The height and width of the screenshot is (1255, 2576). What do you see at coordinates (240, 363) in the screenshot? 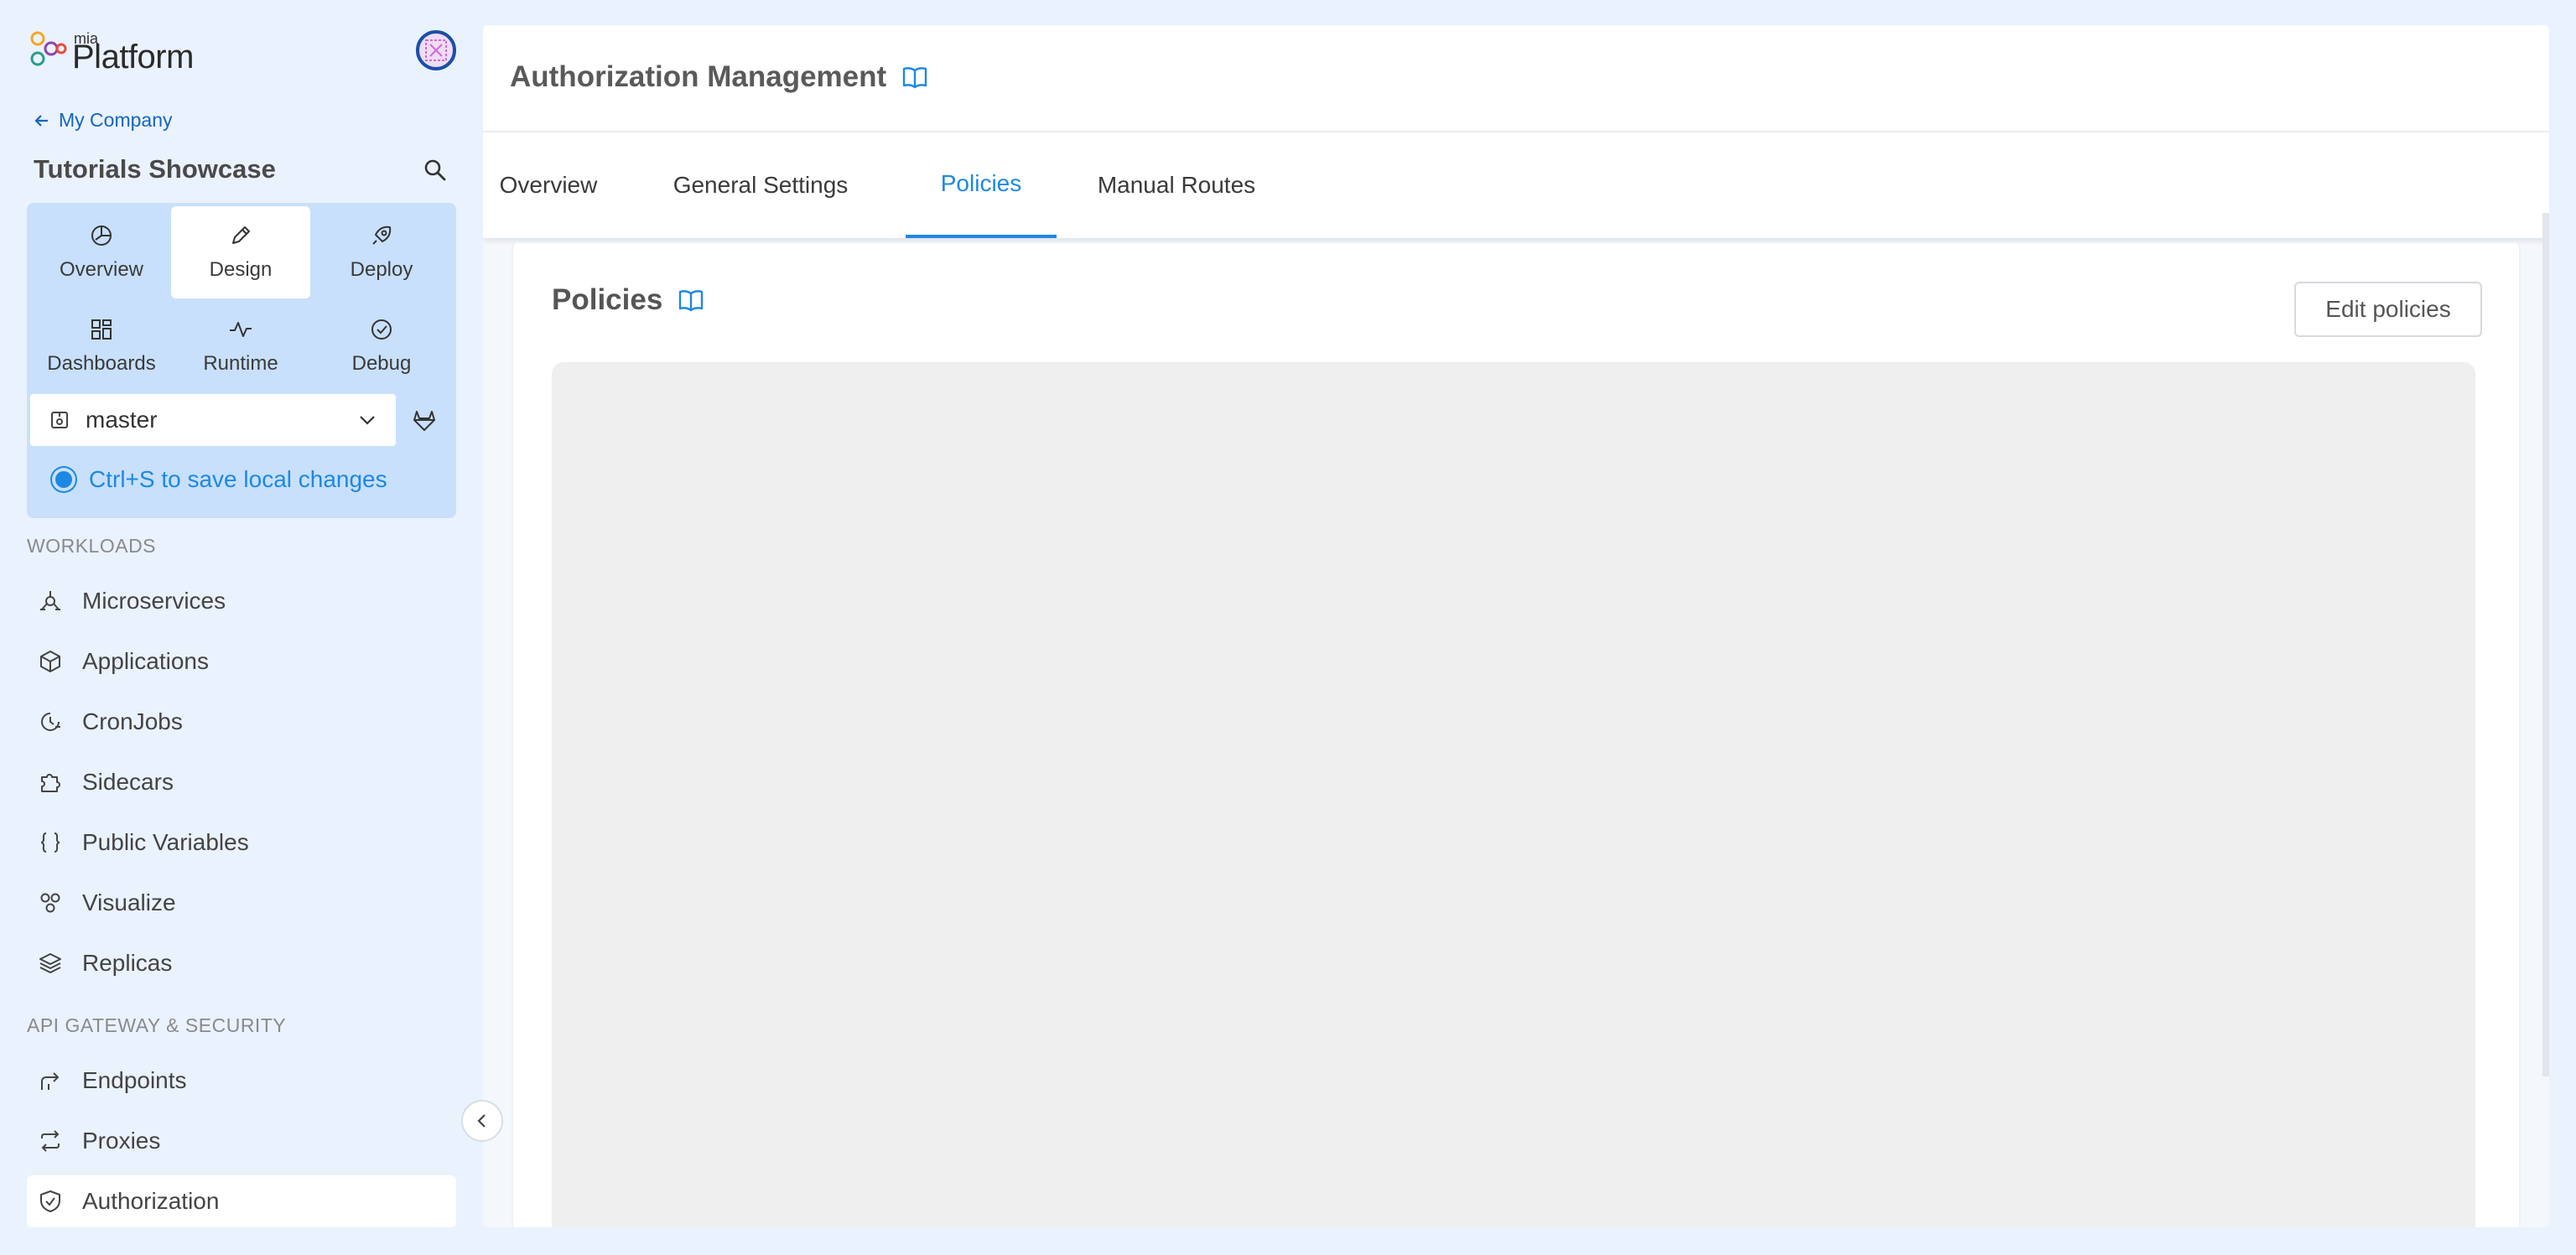
I see `nav-tile-label: Runtime` at bounding box center [240, 363].